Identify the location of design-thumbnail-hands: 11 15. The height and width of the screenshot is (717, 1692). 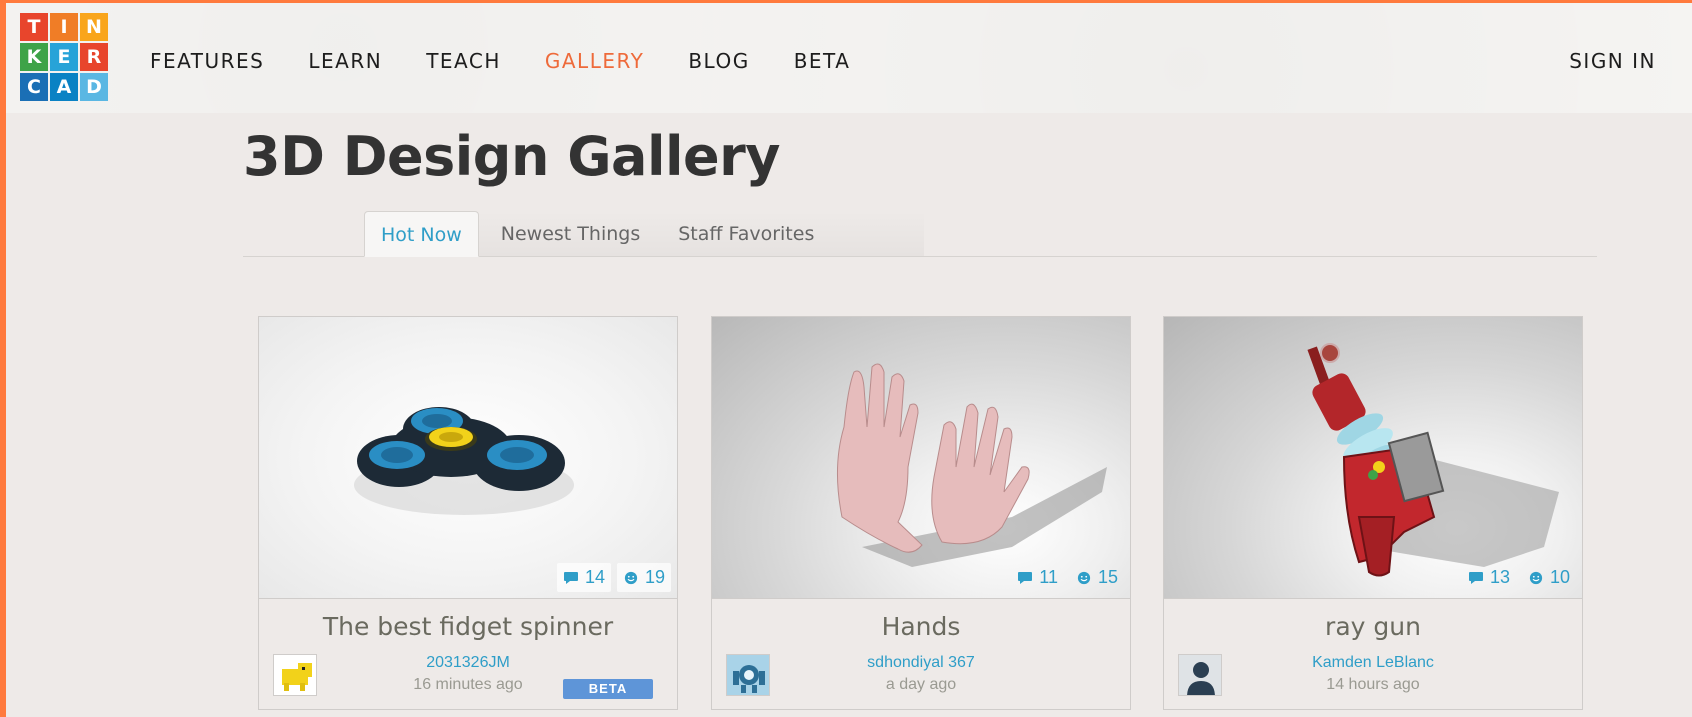
(921, 458).